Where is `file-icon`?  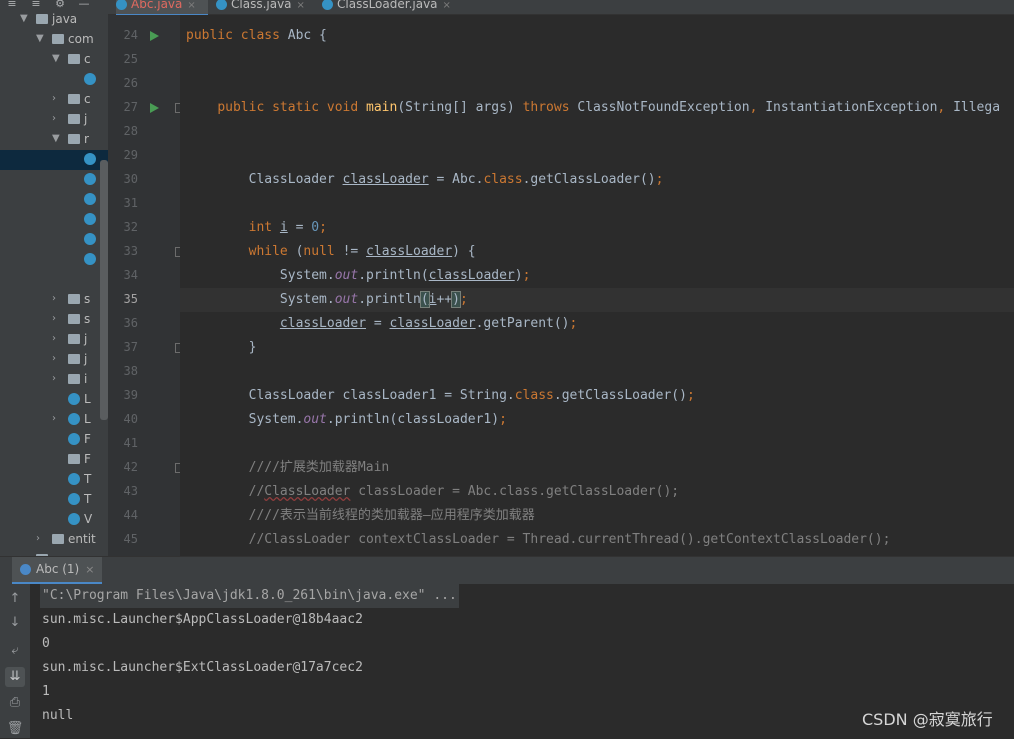
file-icon is located at coordinates (74, 459).